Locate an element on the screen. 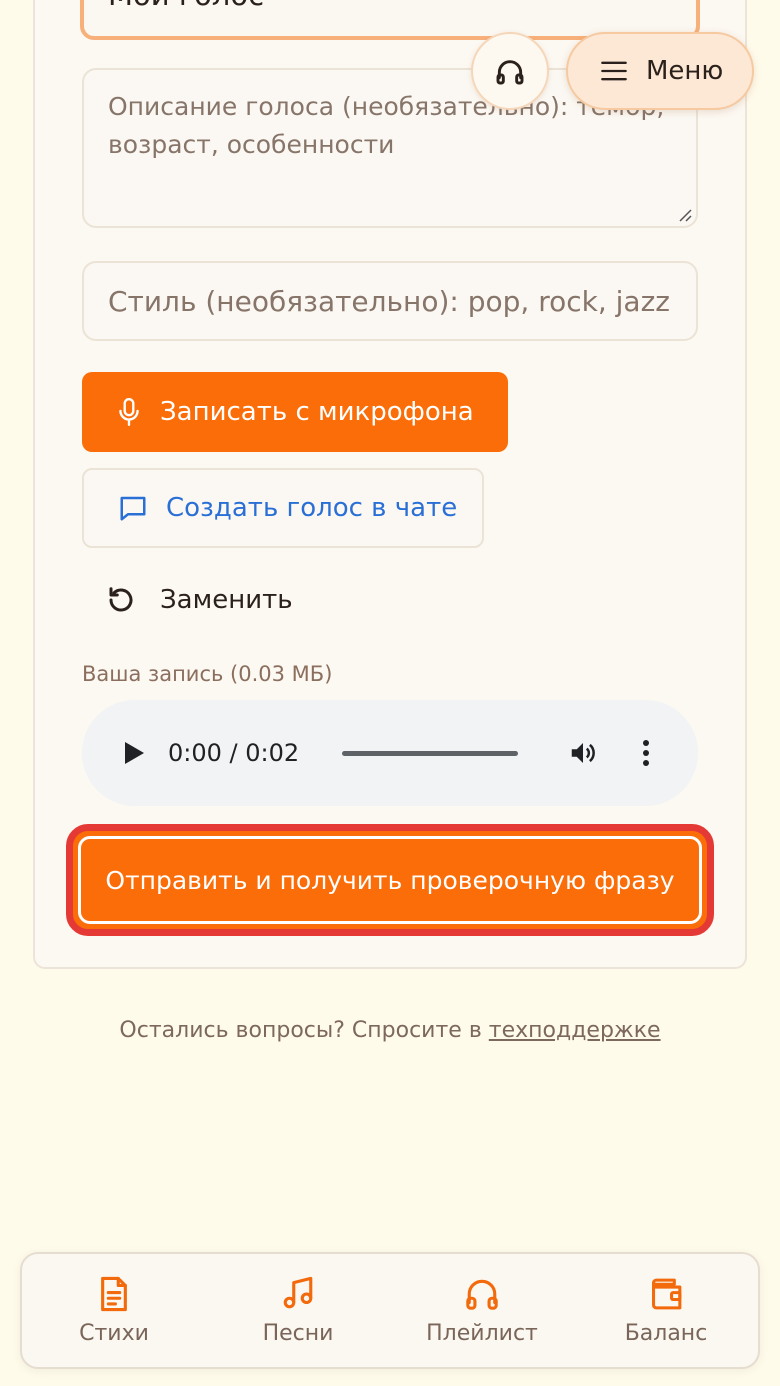  player-time: 0:00 / 0:02 is located at coordinates (234, 753).